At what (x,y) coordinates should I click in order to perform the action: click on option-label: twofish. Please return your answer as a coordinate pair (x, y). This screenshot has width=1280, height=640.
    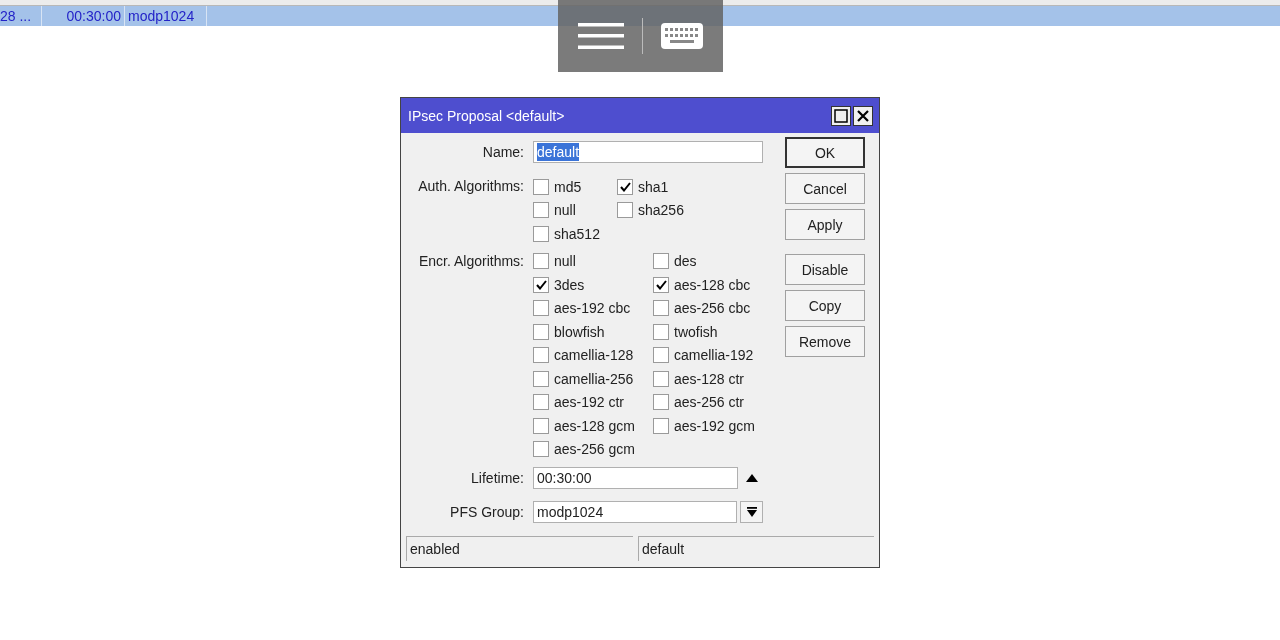
    Looking at the image, I should click on (696, 331).